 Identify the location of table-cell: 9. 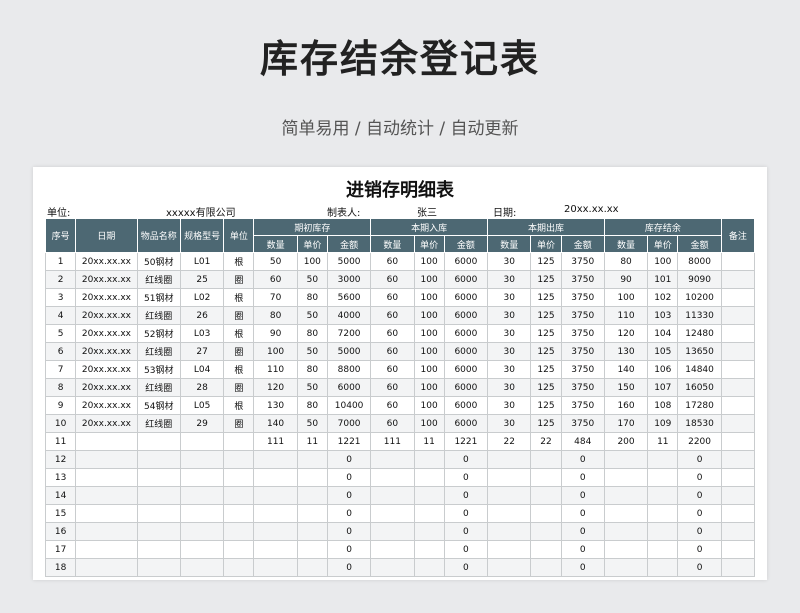
(60, 405).